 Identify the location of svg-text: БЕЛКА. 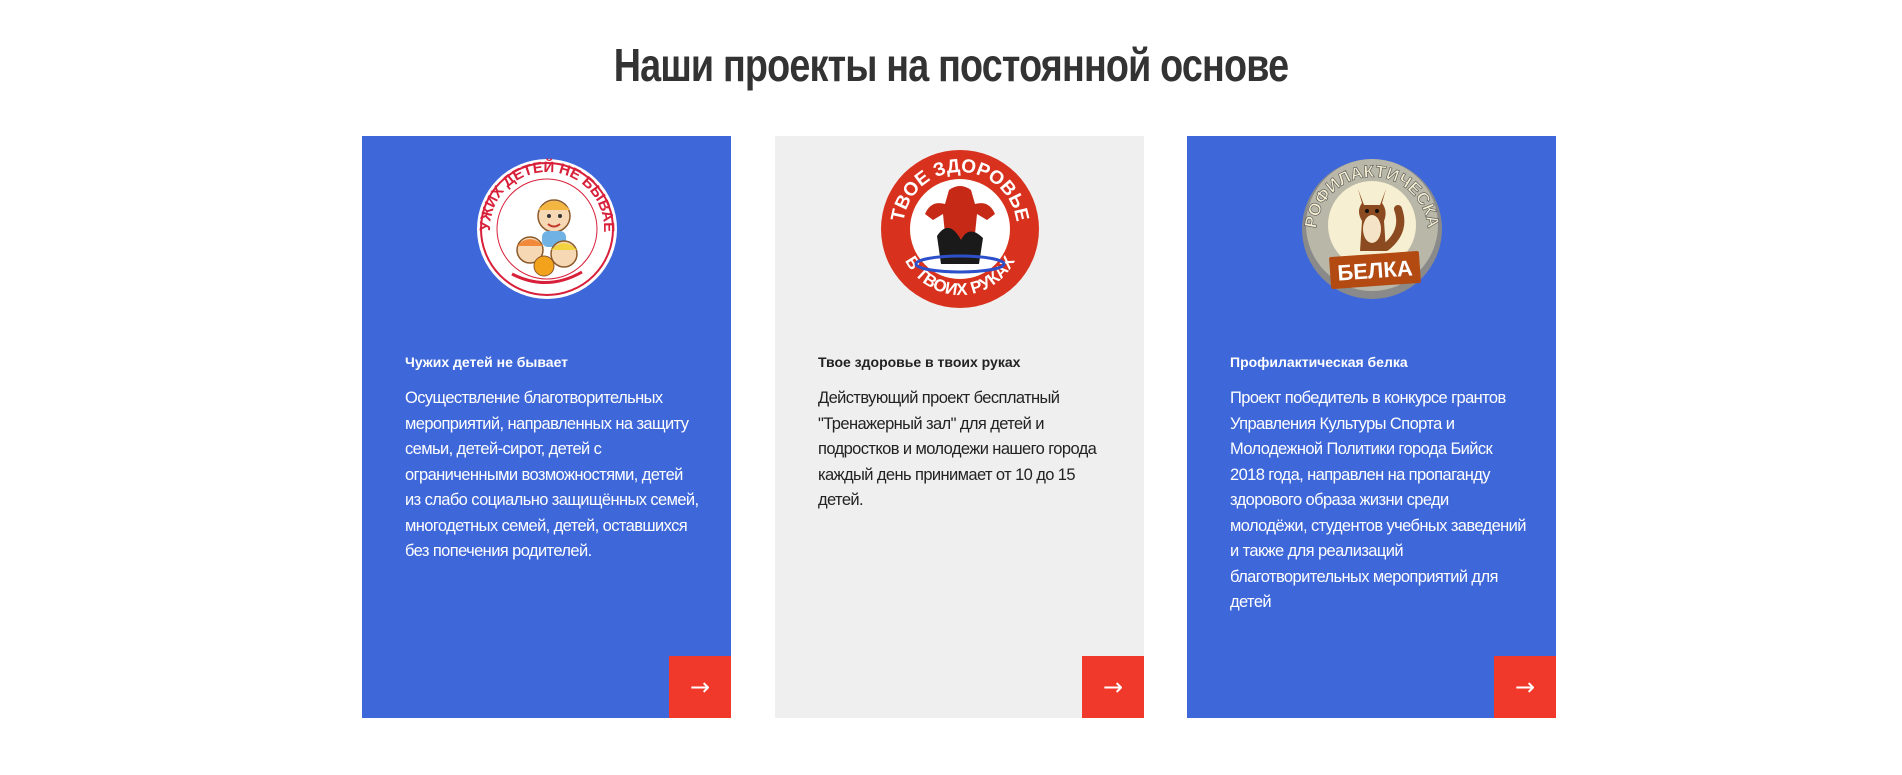
(1374, 270).